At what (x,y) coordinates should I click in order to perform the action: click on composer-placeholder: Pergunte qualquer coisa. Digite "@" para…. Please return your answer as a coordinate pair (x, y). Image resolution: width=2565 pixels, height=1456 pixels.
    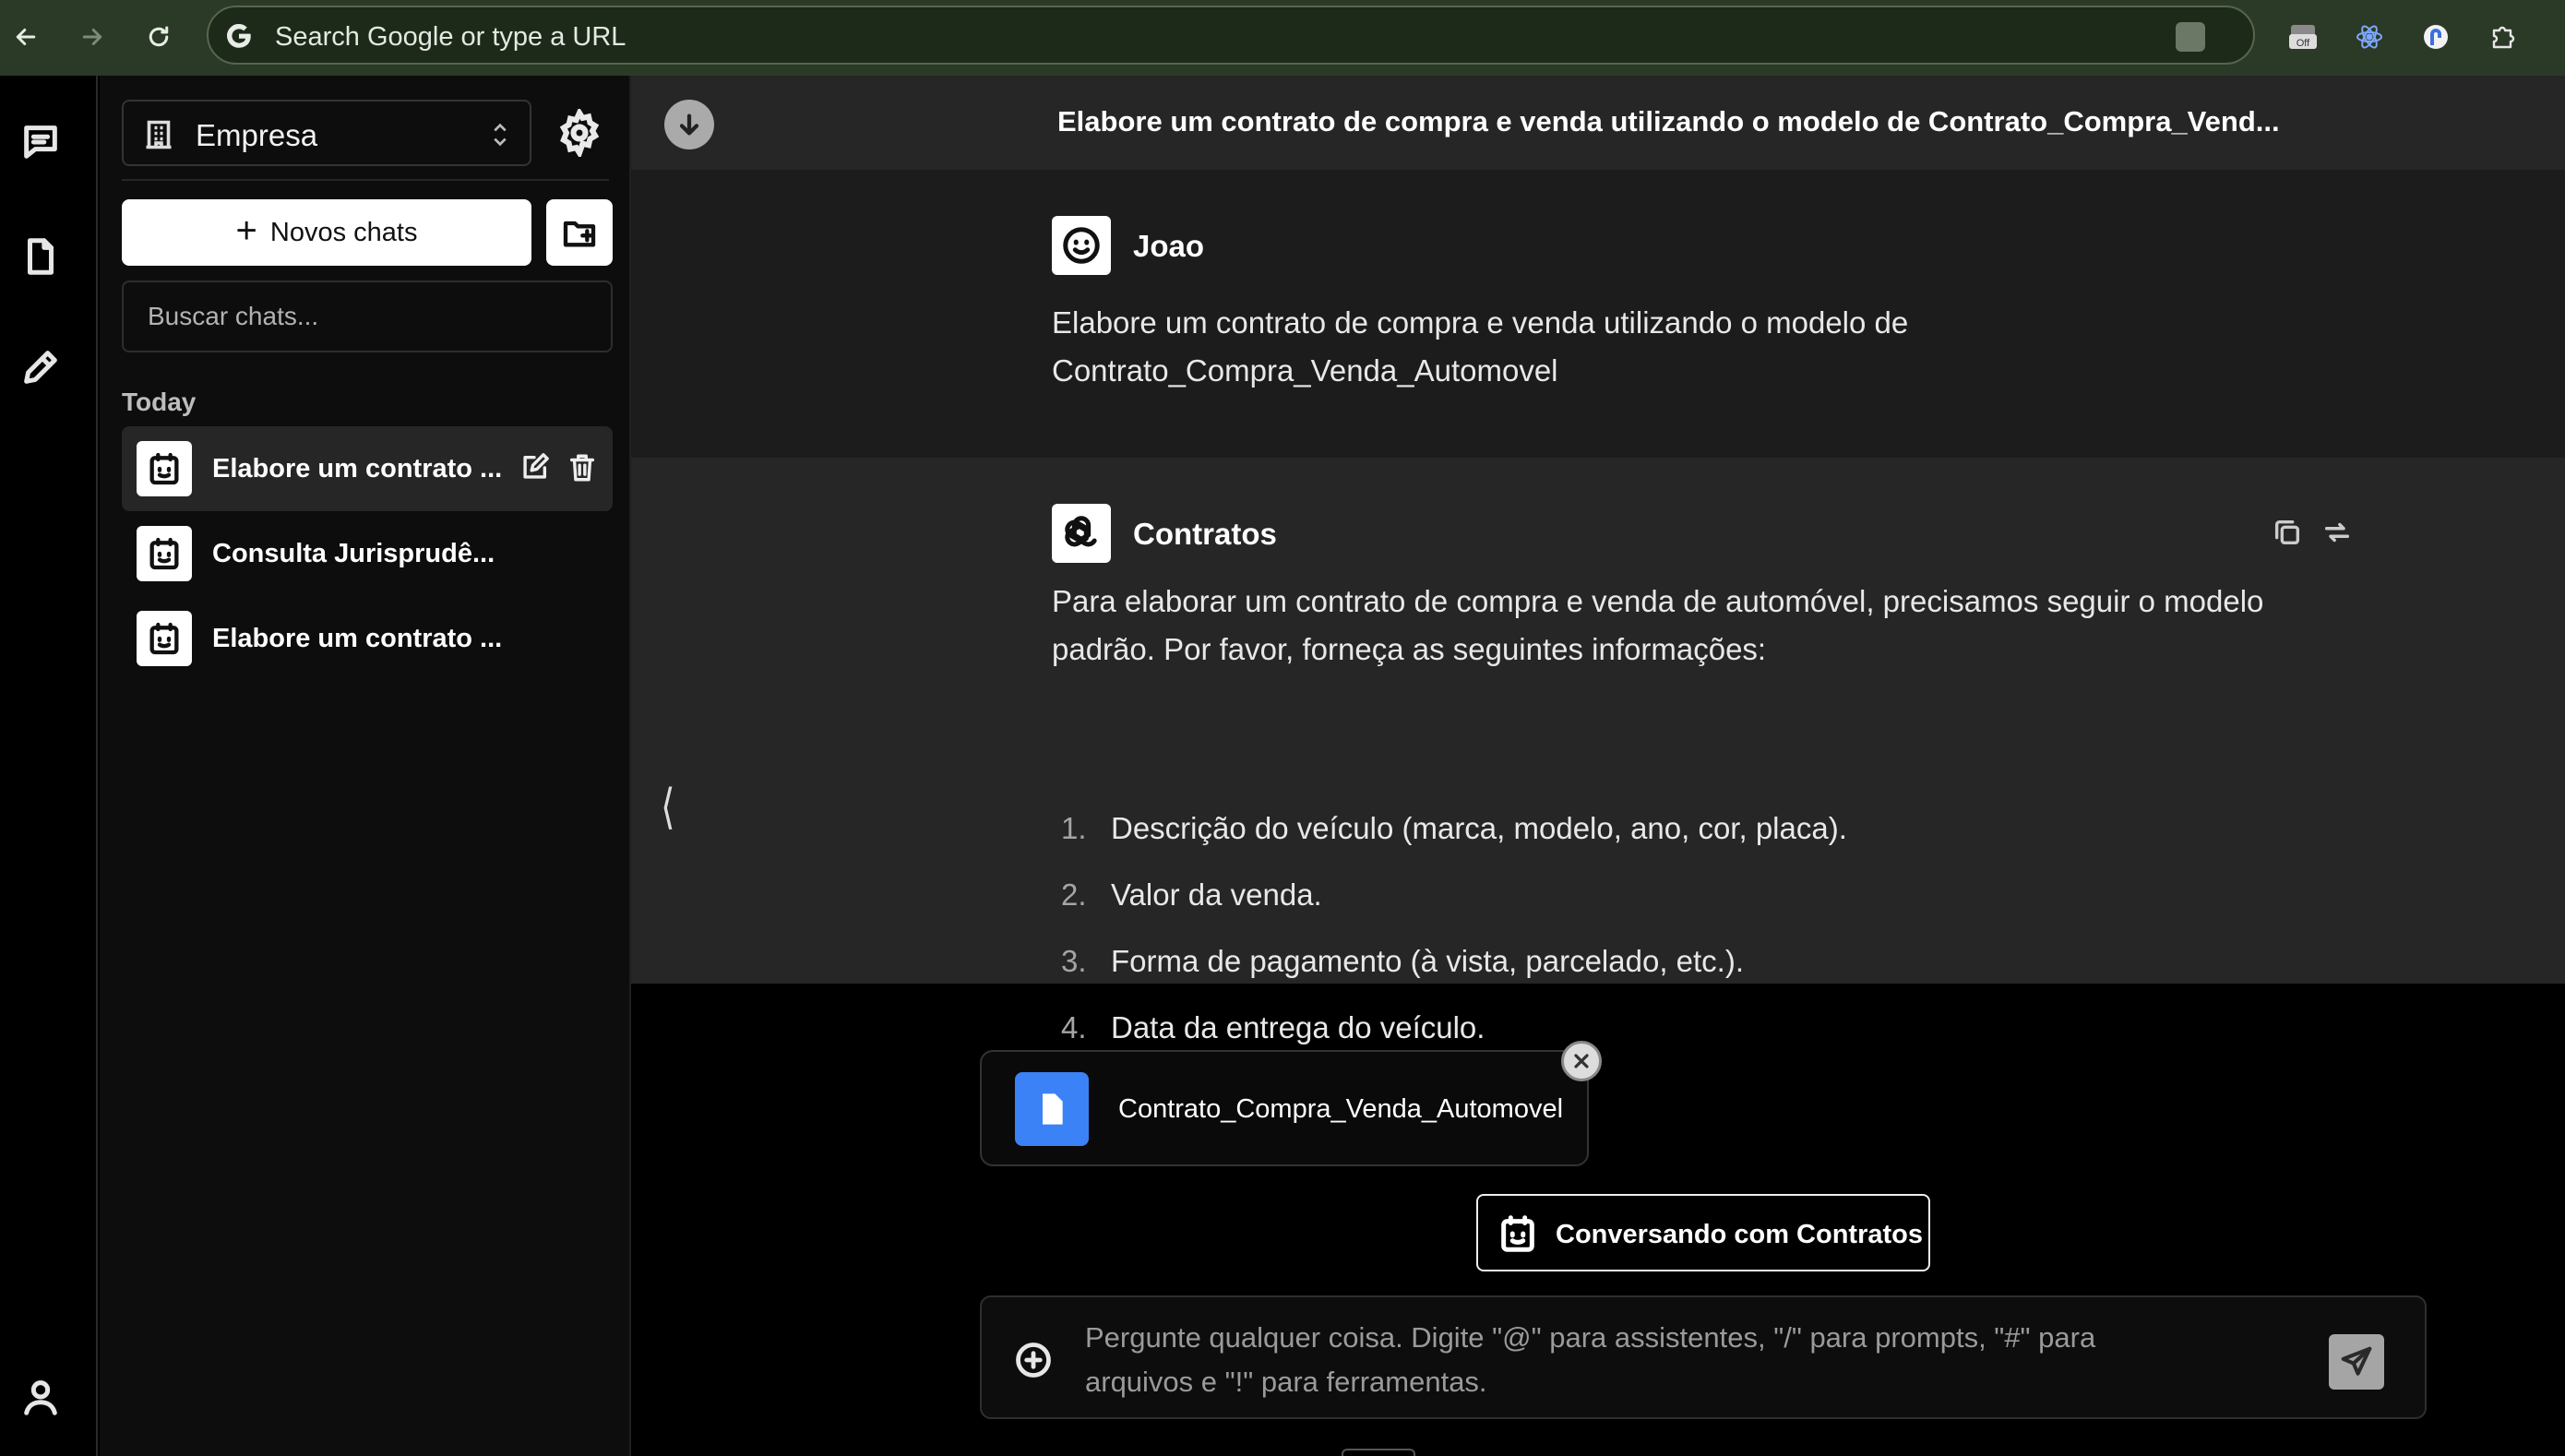
    Looking at the image, I should click on (1685, 1360).